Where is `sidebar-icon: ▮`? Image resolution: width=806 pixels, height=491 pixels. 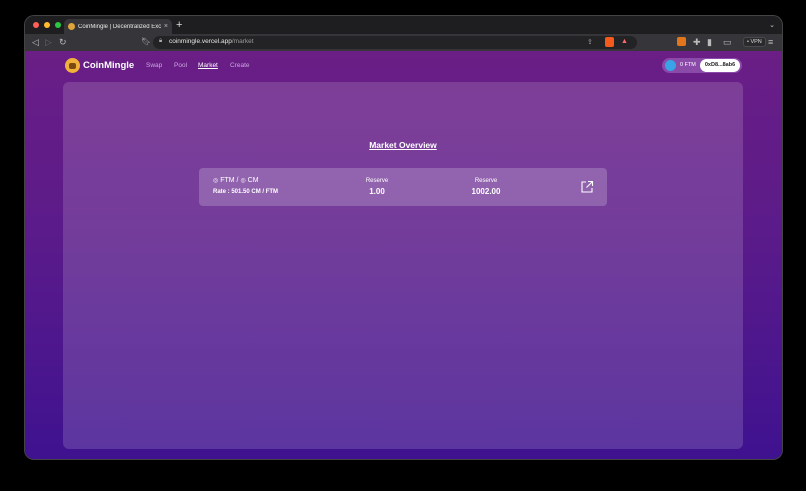
sidebar-icon: ▮ is located at coordinates (709, 42).